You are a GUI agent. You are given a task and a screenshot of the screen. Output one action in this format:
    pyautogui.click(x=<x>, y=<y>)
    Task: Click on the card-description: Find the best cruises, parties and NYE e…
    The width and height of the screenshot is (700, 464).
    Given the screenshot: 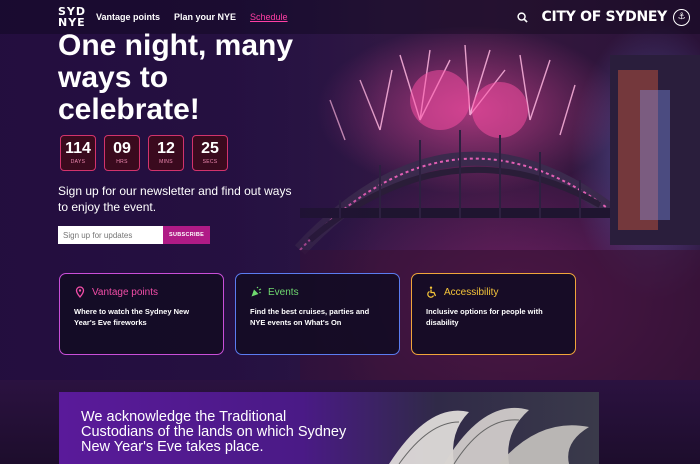 What is the action you would take?
    pyautogui.click(x=310, y=317)
    